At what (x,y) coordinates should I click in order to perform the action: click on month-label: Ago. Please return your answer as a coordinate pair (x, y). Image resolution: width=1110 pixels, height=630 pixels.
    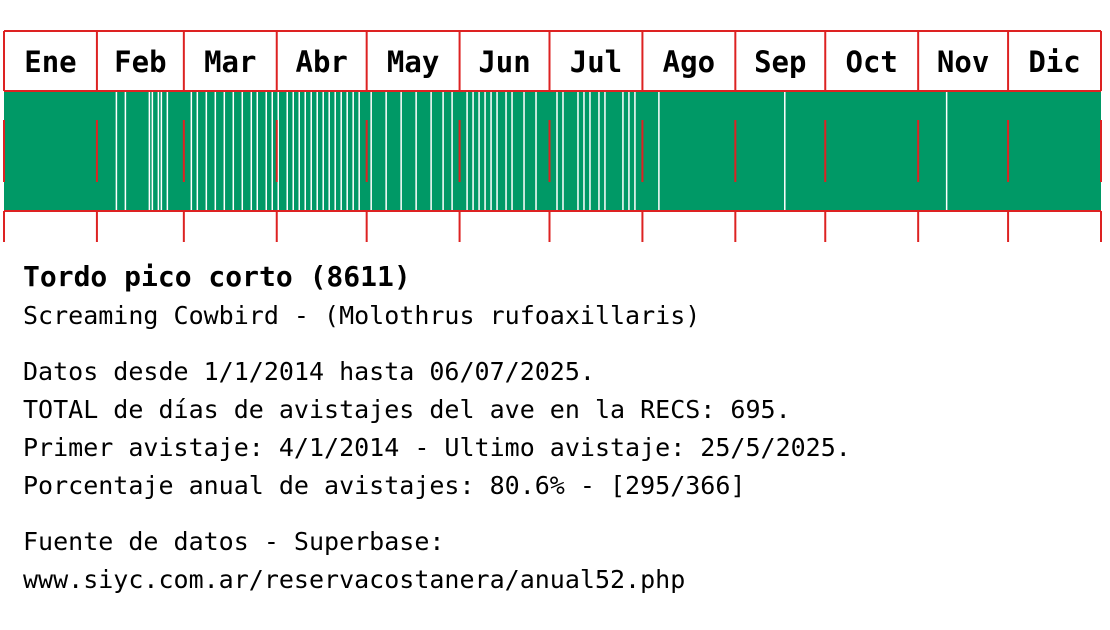
    Looking at the image, I should click on (689, 62).